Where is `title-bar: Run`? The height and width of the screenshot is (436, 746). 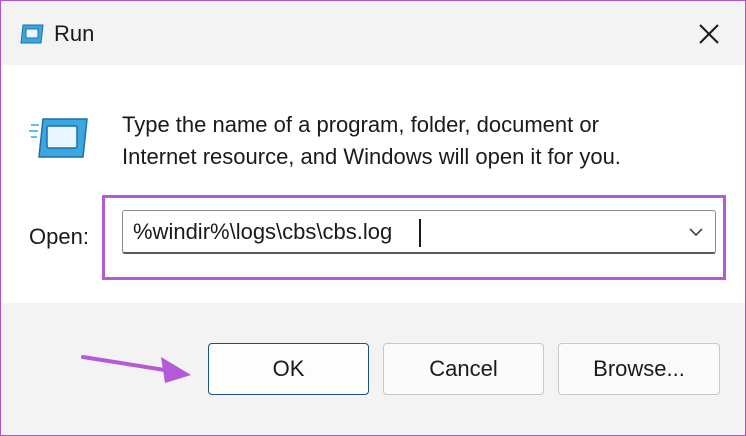
title-bar: Run is located at coordinates (373, 33).